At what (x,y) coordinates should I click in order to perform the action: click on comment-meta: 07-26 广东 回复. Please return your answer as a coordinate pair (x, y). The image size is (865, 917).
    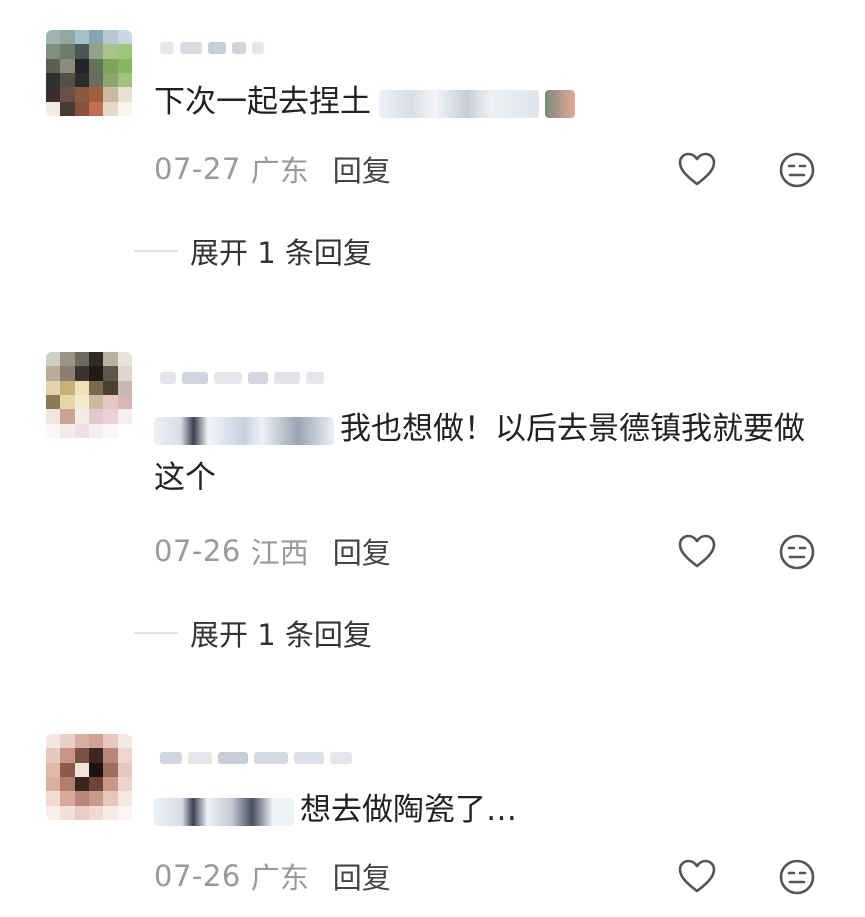
    Looking at the image, I should click on (272, 876).